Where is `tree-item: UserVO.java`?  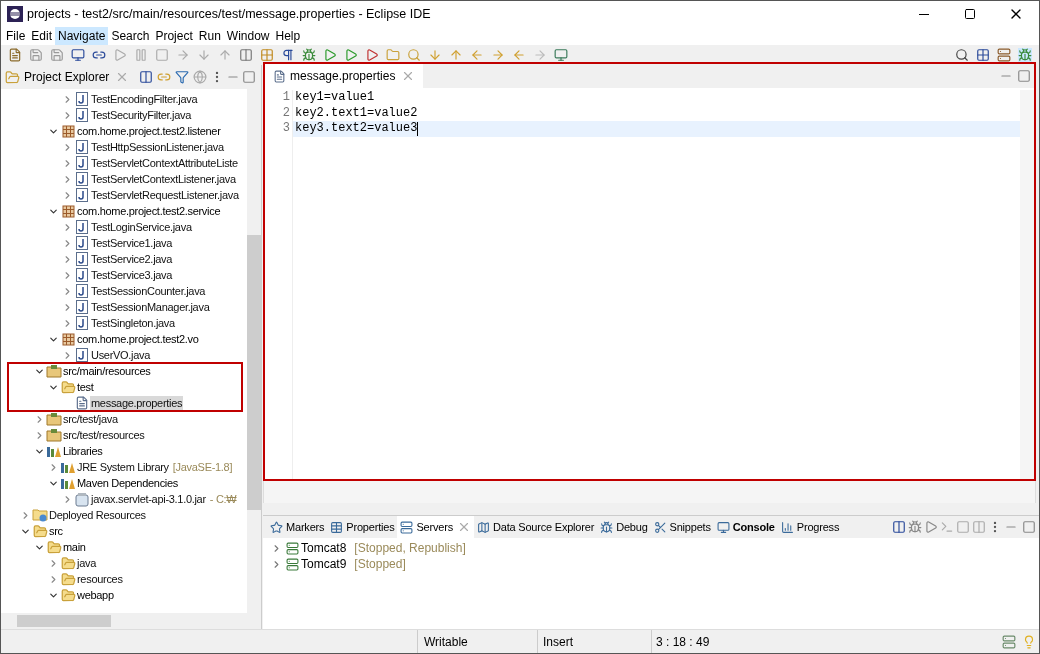 tree-item: UserVO.java is located at coordinates (121, 355).